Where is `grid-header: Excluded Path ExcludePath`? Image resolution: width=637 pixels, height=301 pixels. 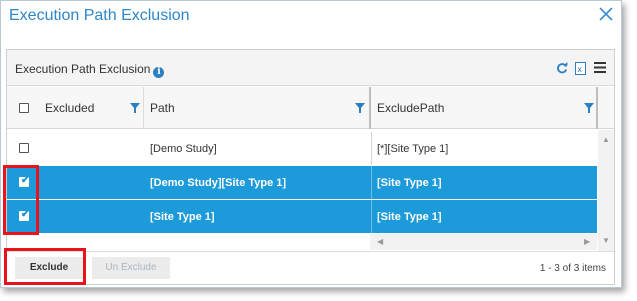 grid-header: Excluded Path ExcludePath is located at coordinates (302, 108).